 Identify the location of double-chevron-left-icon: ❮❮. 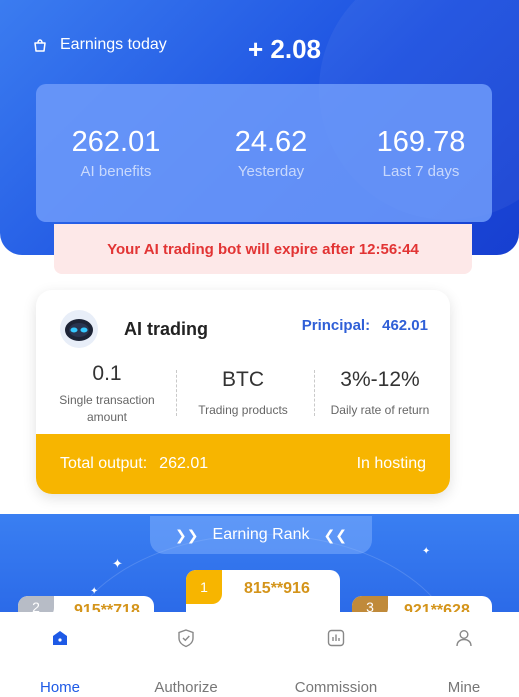
(335, 534).